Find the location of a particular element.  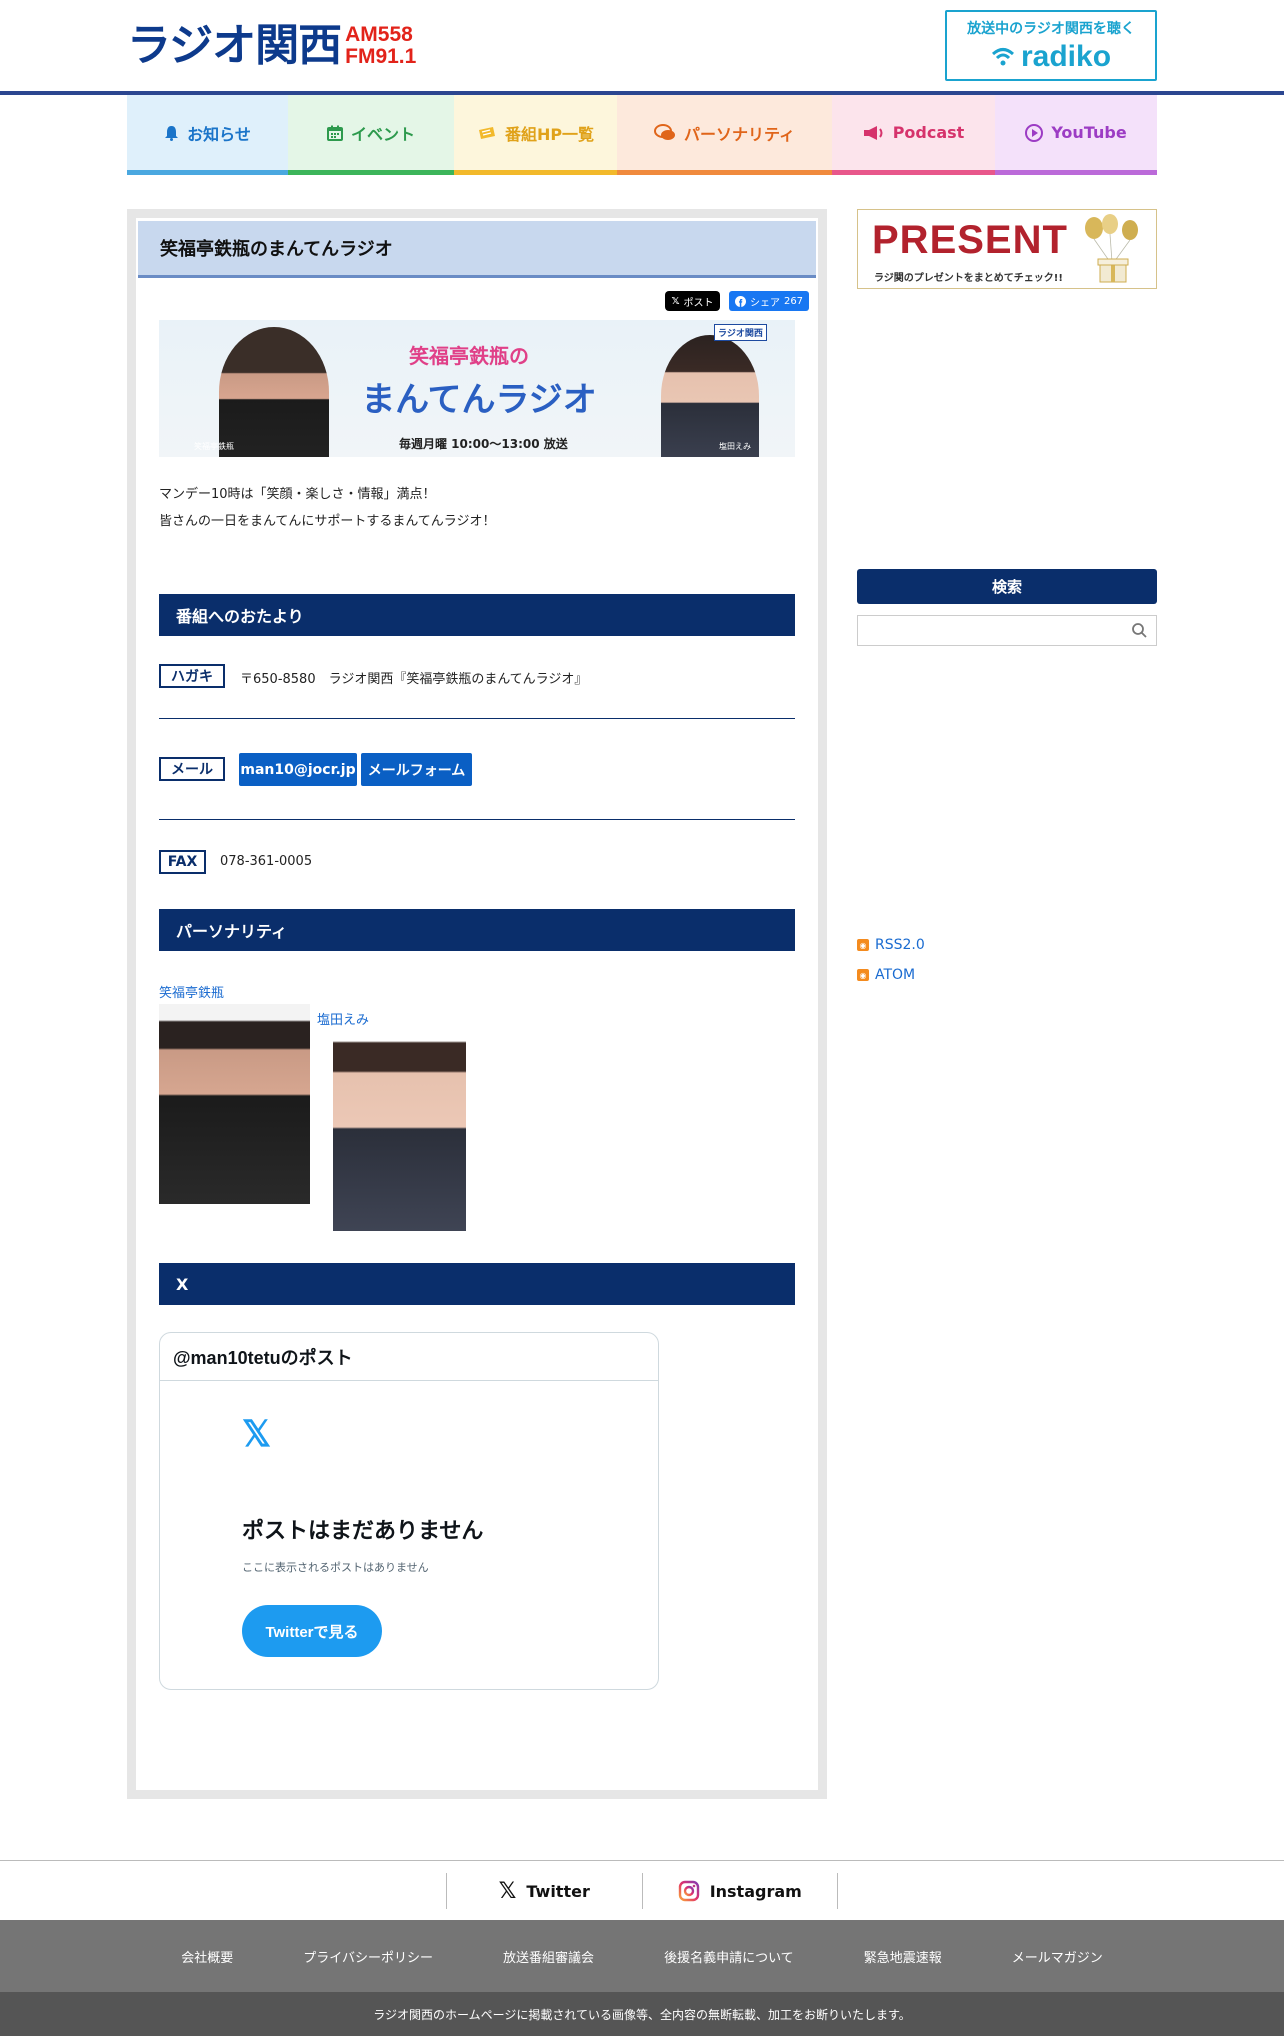

radiko-caption: 放送中のラジオ関西を聴く is located at coordinates (1051, 29).